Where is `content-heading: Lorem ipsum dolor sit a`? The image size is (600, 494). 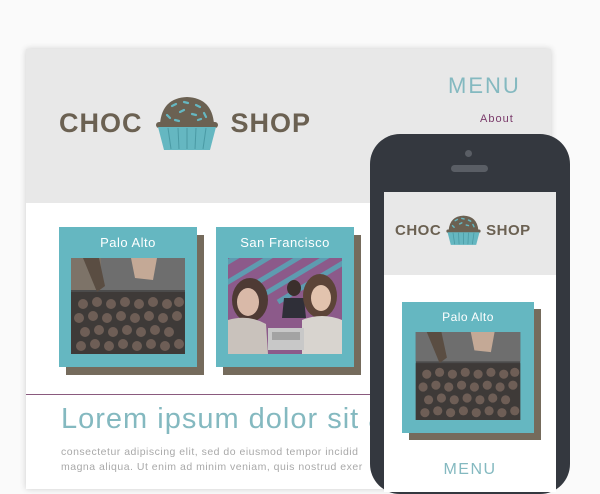
content-heading: Lorem ipsum dolor sit a is located at coordinates (223, 419).